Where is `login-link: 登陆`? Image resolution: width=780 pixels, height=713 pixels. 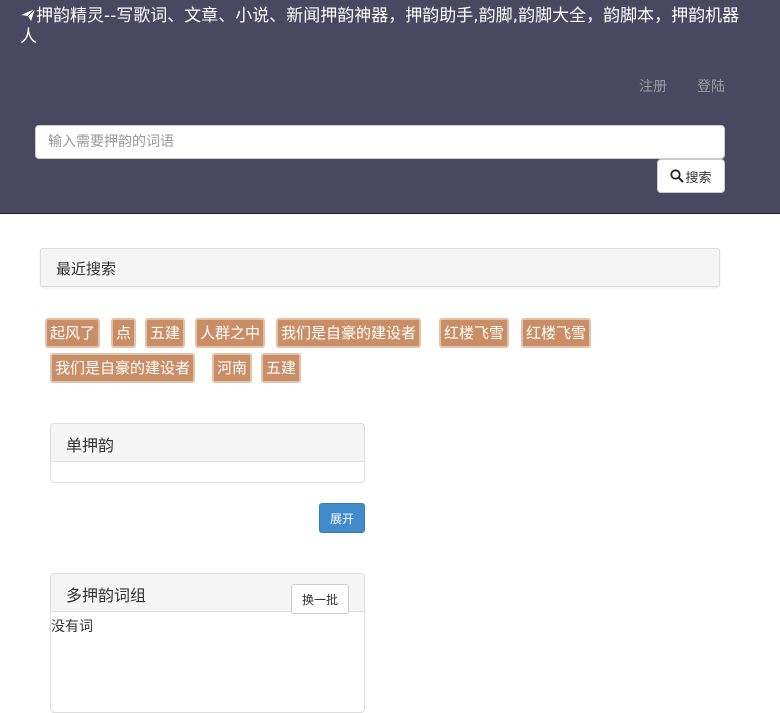 login-link: 登陆 is located at coordinates (711, 86).